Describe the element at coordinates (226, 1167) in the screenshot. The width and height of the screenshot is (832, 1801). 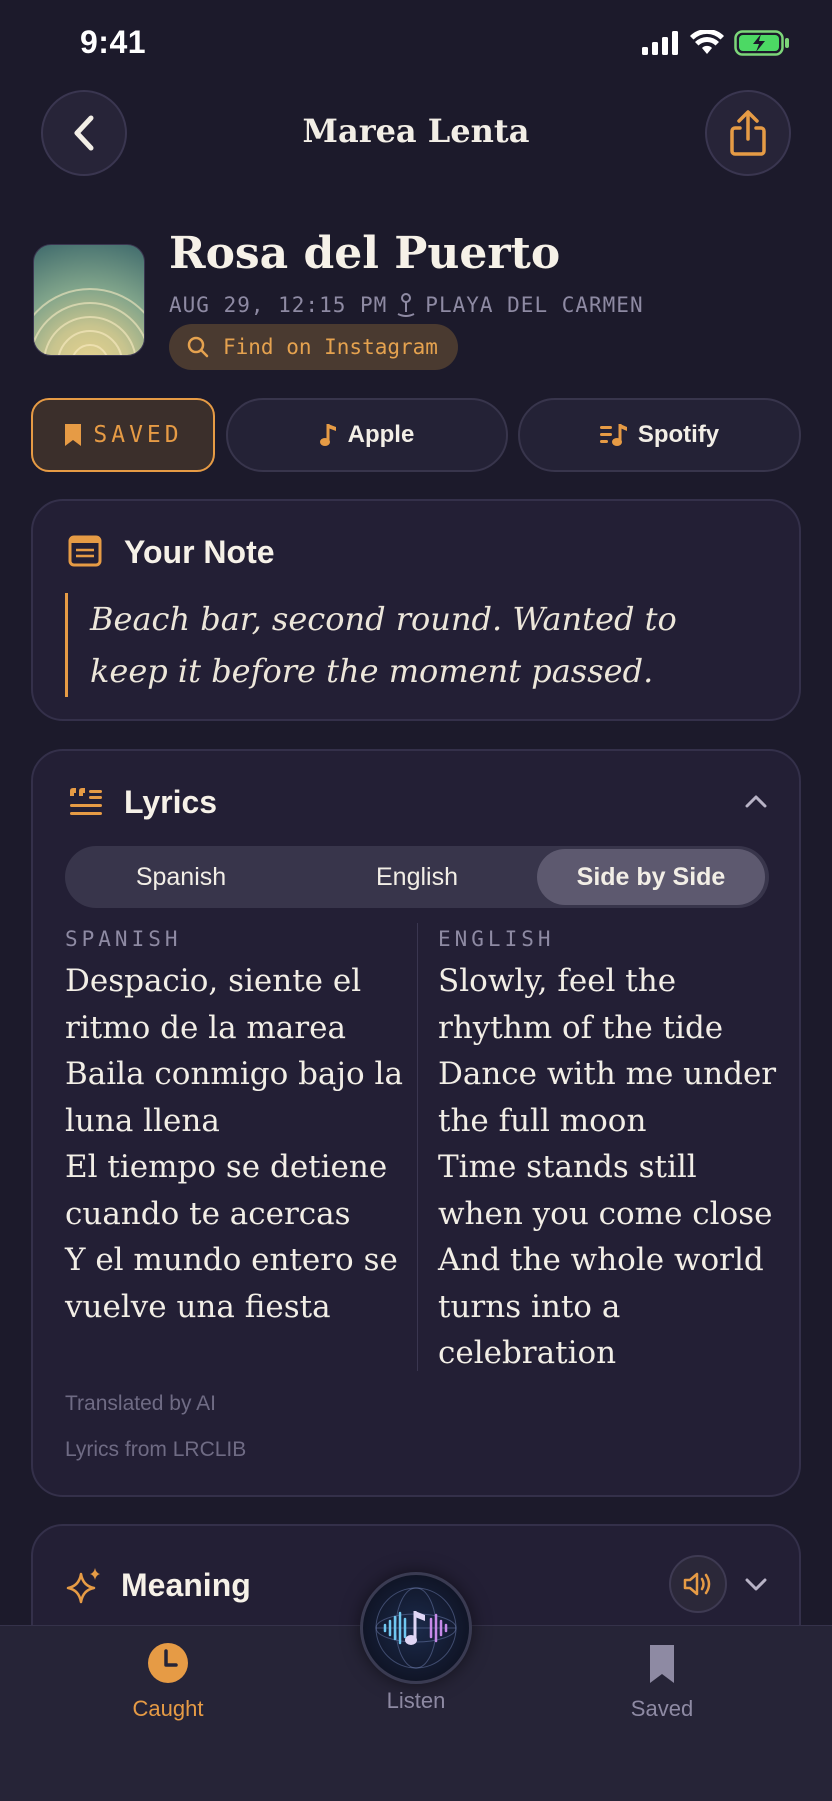
I see `lyric-line: El tiempo se detiene` at that location.